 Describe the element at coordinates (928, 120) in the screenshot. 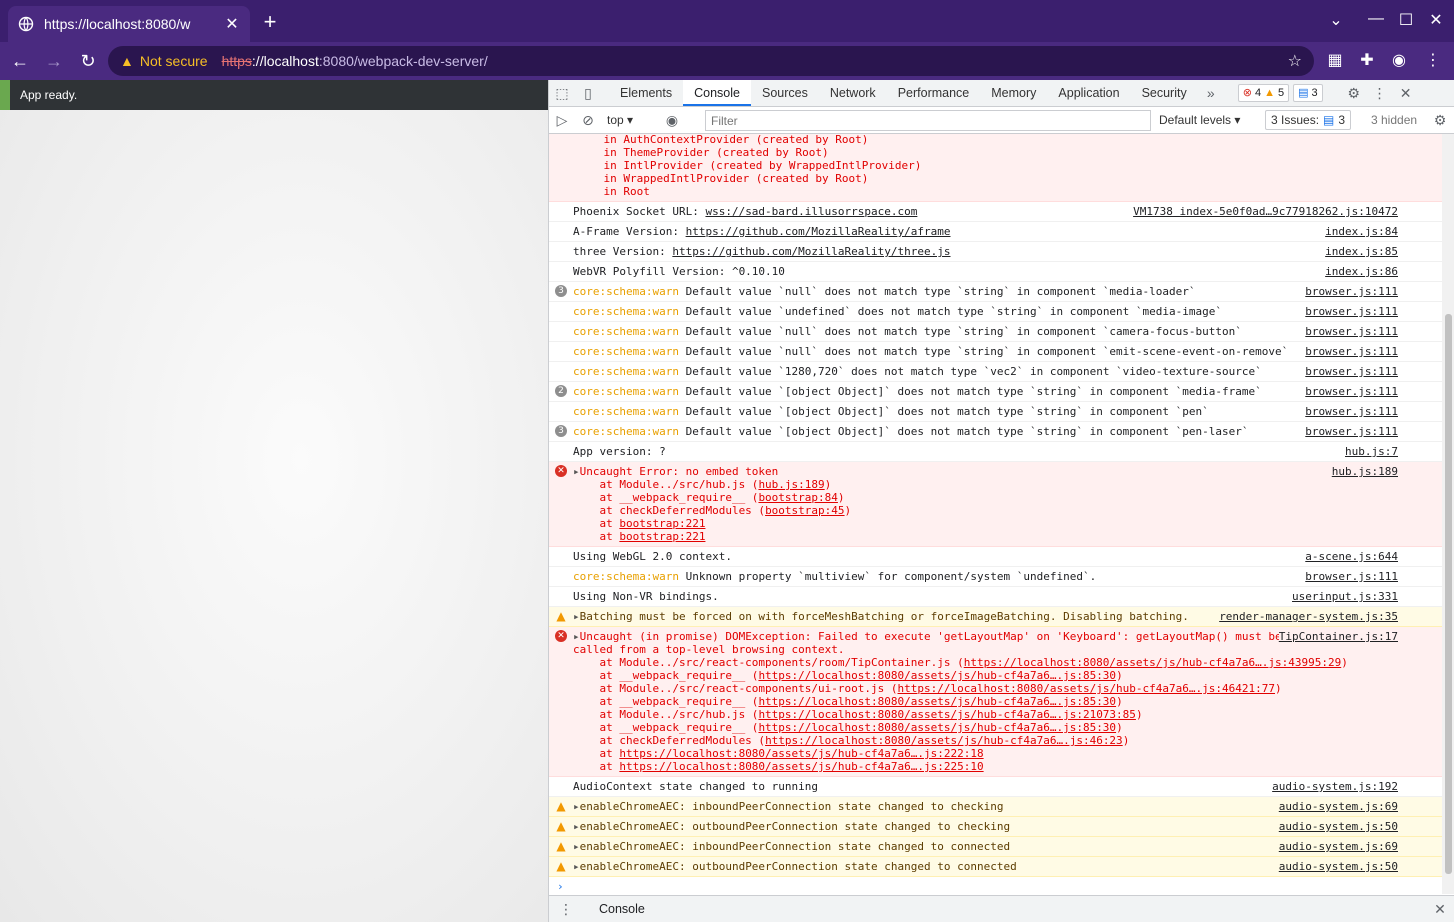

I see `filter-input` at that location.